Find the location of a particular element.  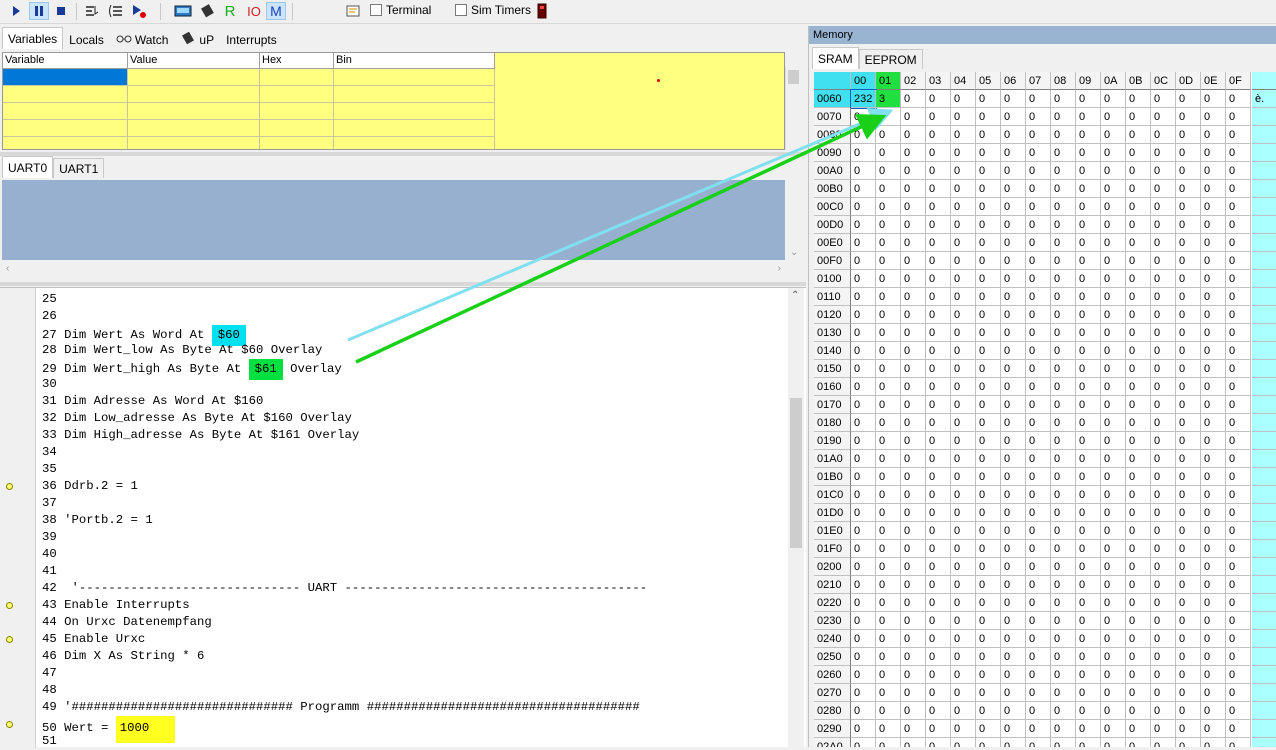

annotation-arrows is located at coordinates (620, 235).